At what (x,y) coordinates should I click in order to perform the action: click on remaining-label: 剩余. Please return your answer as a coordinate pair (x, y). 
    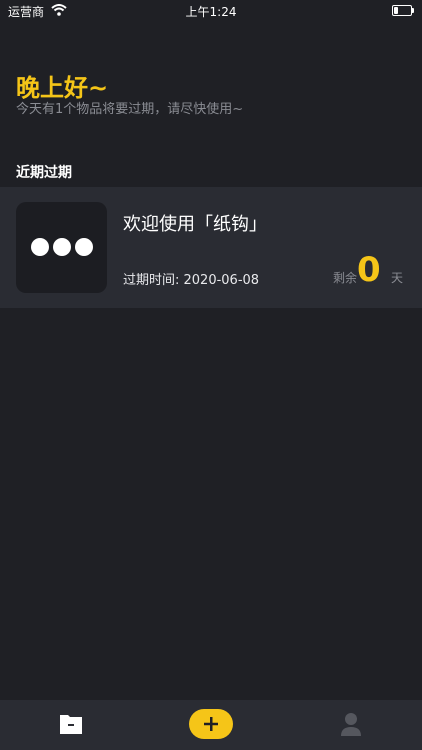
    Looking at the image, I should click on (345, 278).